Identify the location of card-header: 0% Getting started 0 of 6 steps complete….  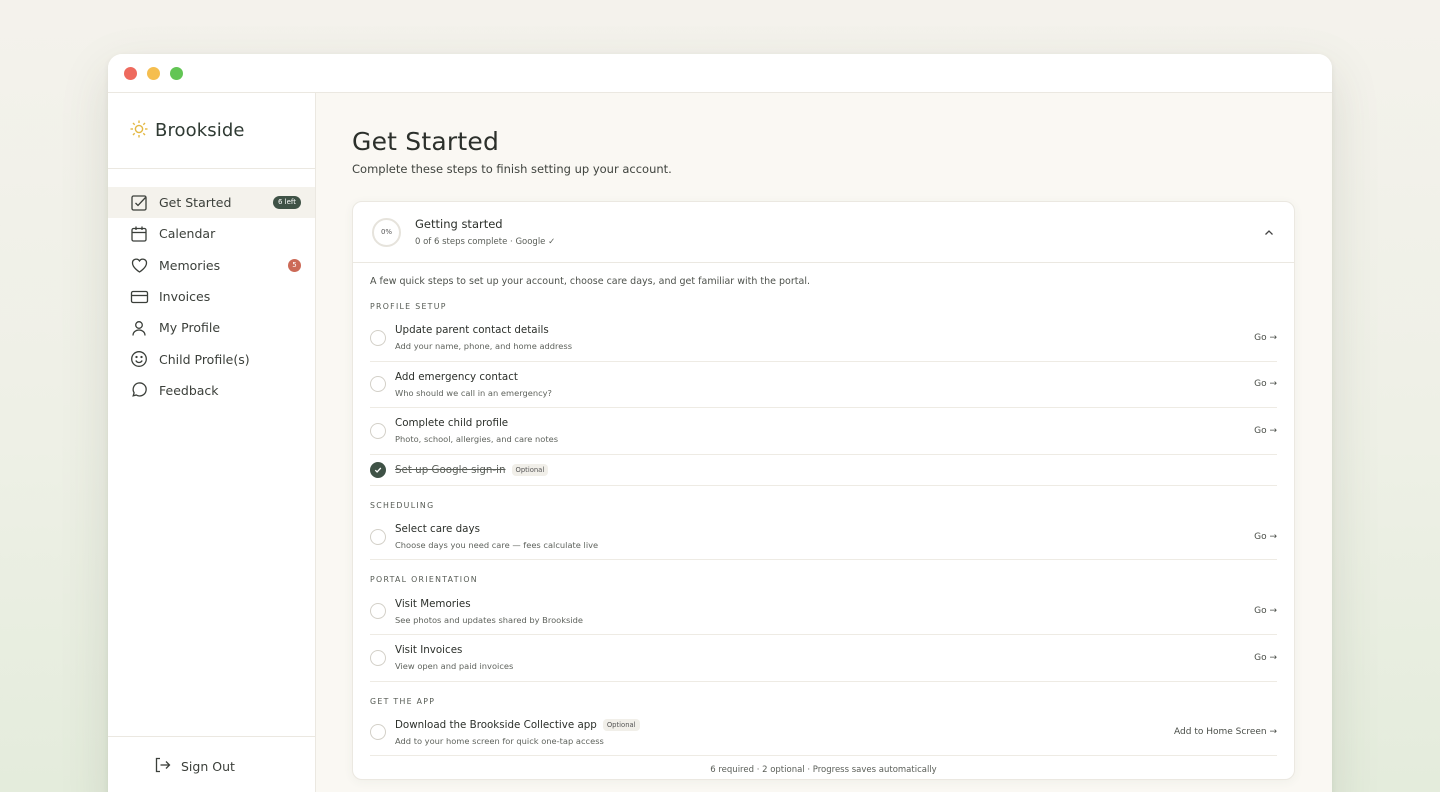
(823, 232).